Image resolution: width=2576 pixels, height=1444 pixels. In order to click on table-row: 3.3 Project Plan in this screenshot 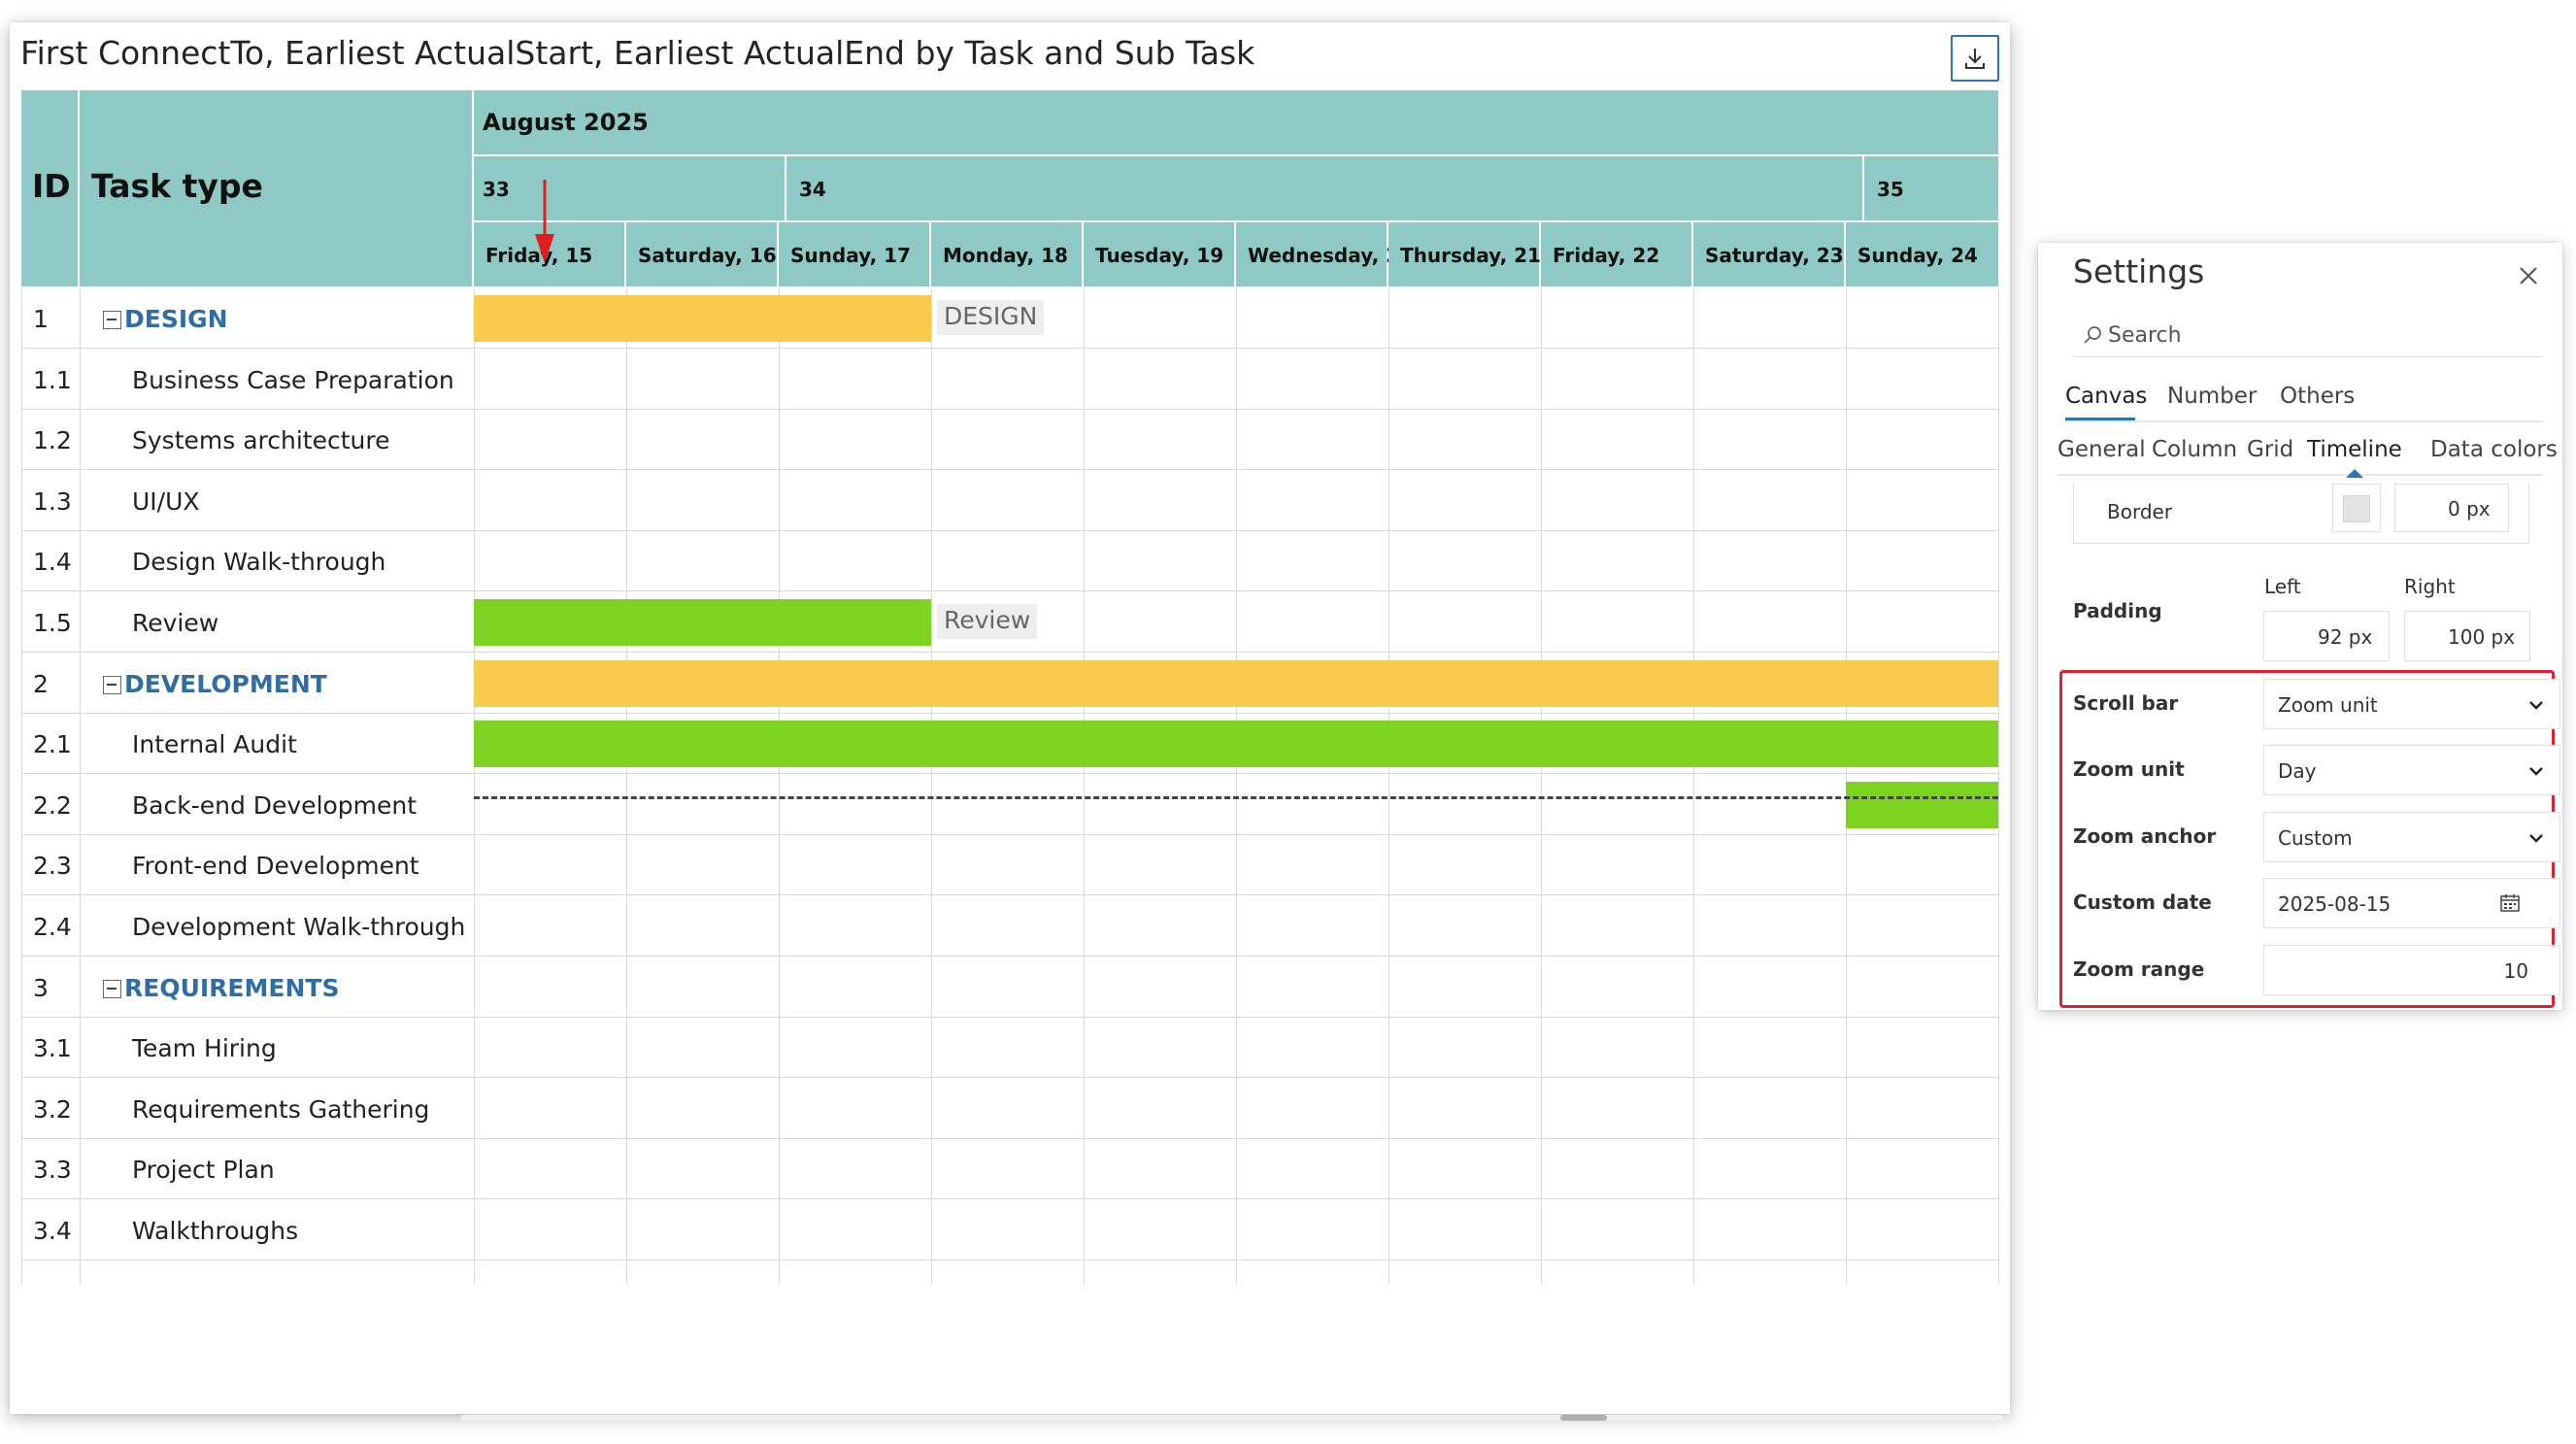, I will do `click(1010, 1169)`.